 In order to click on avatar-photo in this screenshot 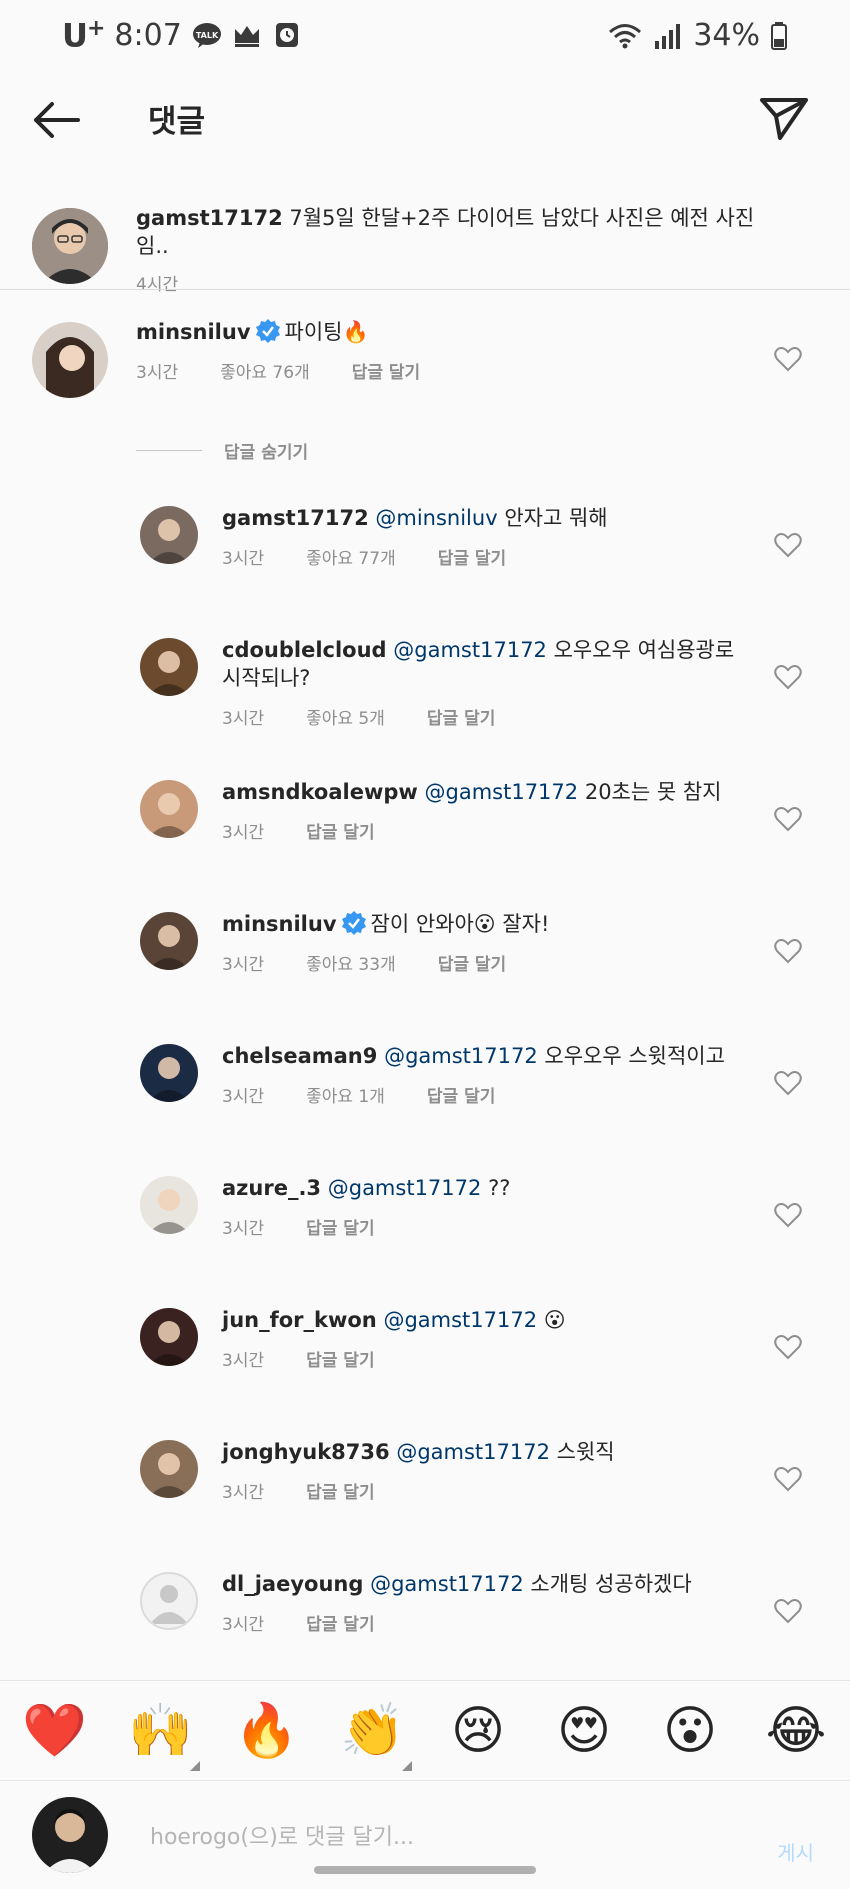, I will do `click(169, 1079)`.